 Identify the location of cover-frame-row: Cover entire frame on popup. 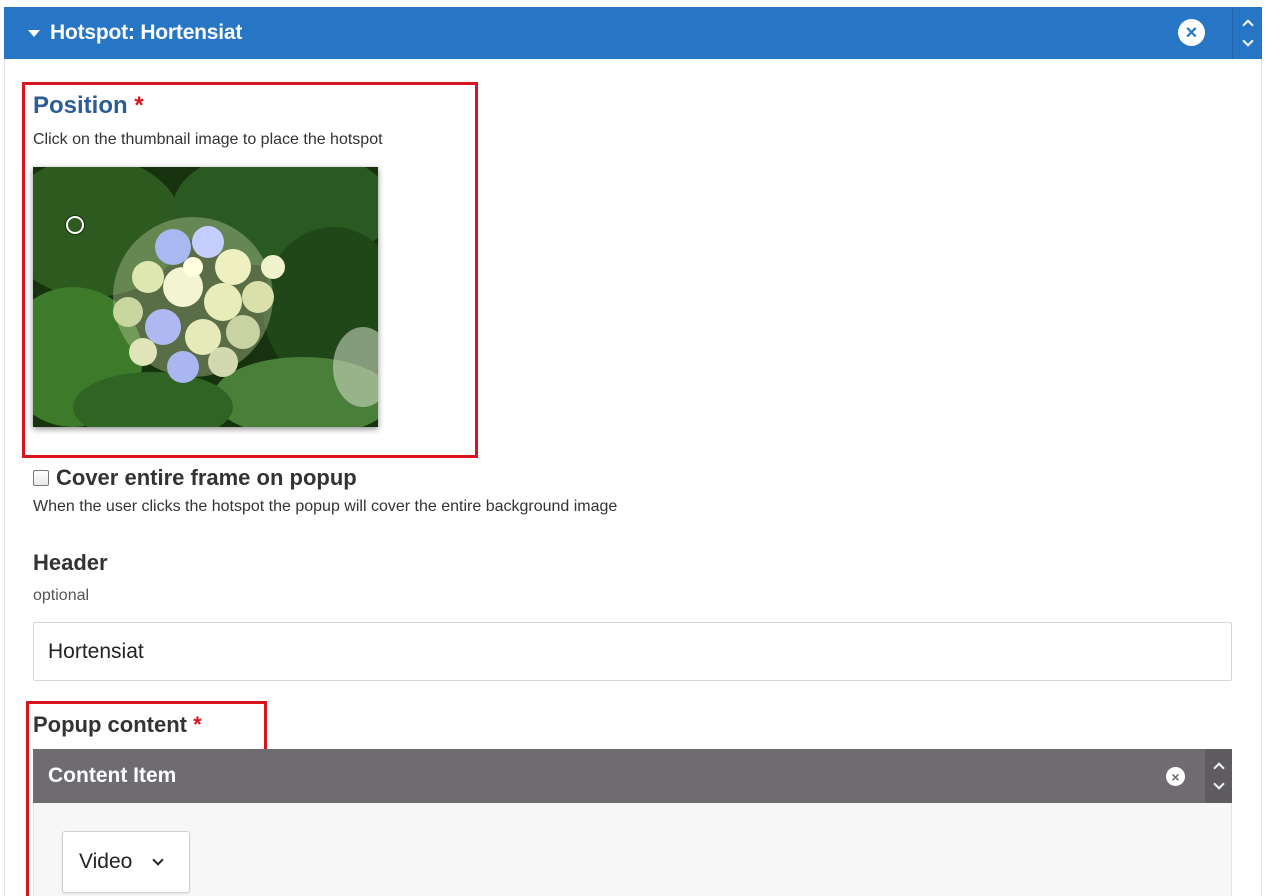
(195, 478).